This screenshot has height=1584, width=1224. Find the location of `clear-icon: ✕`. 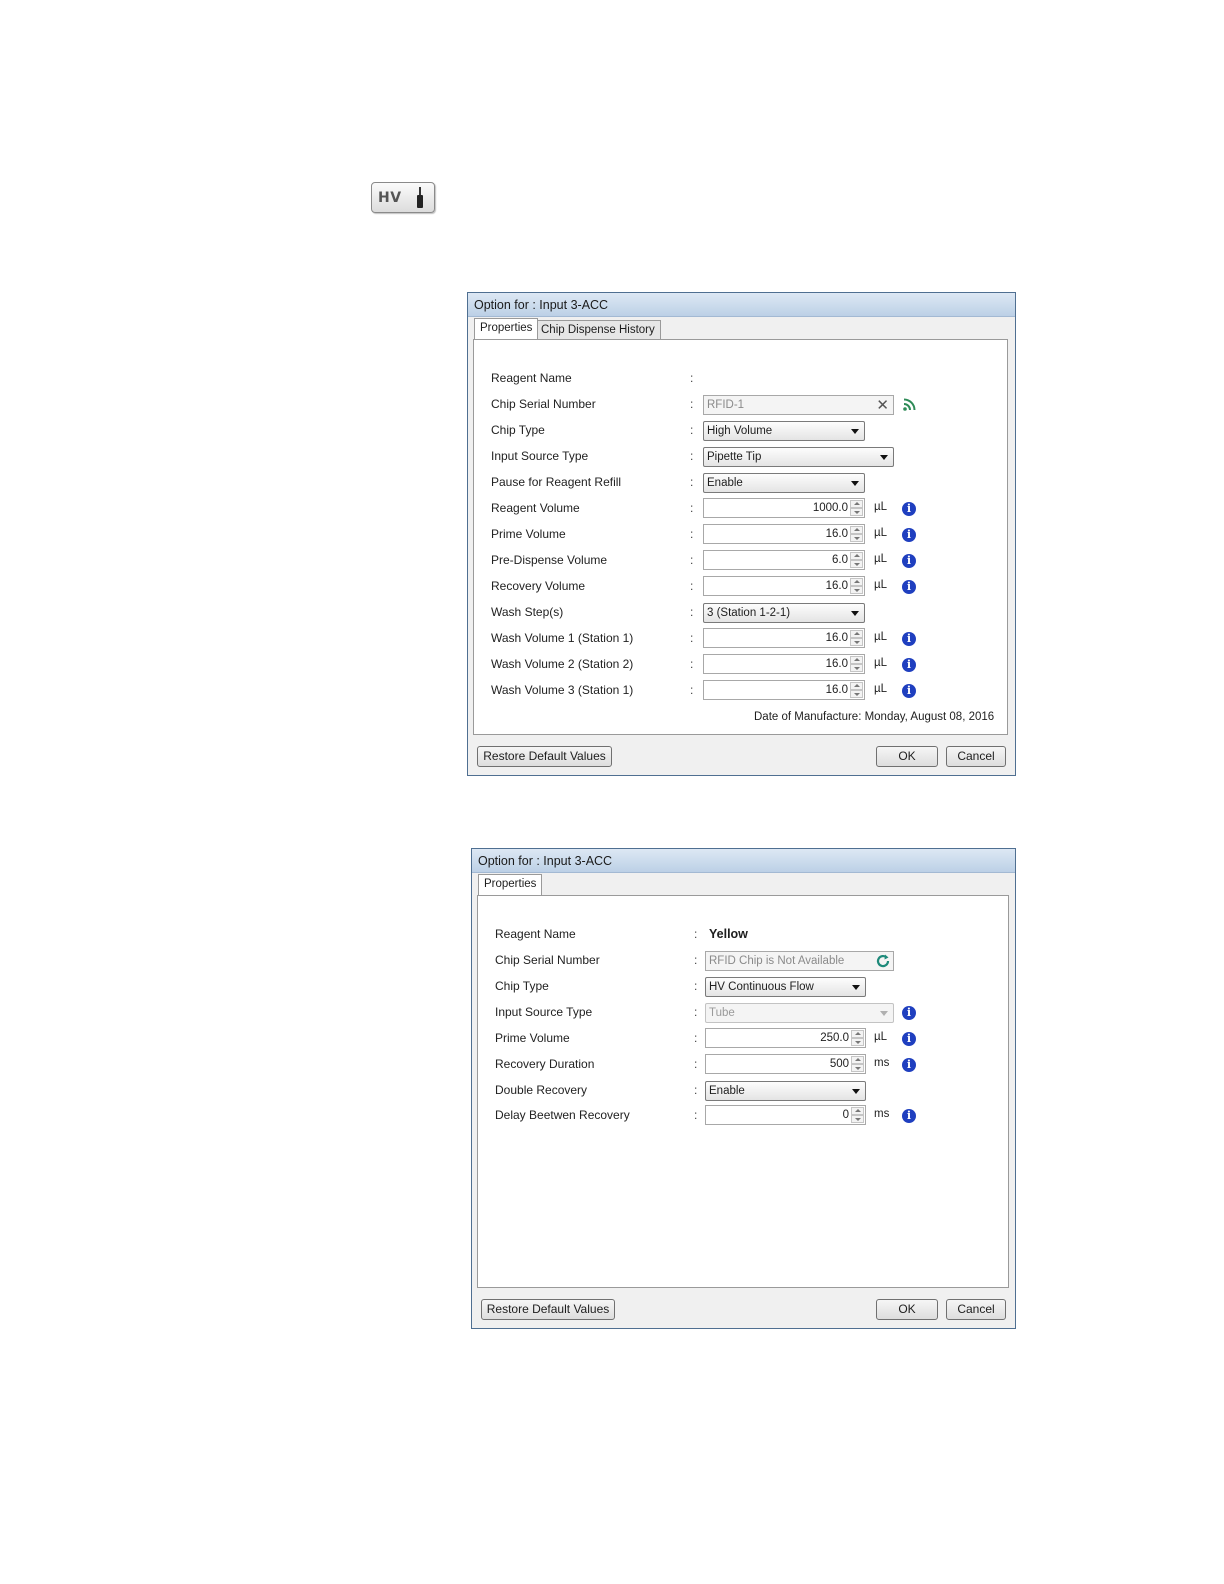

clear-icon: ✕ is located at coordinates (882, 405).